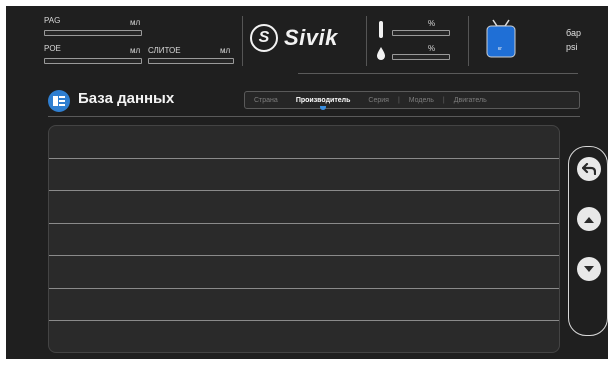  I want to click on sivik-logo-text: Sivik, so click(311, 37).